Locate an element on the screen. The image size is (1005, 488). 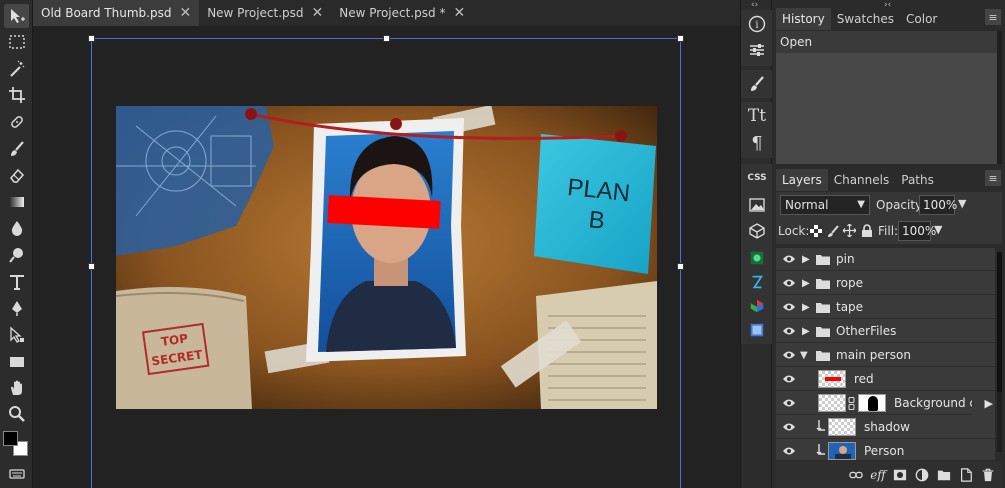
brush-tool-icon is located at coordinates (16, 149).